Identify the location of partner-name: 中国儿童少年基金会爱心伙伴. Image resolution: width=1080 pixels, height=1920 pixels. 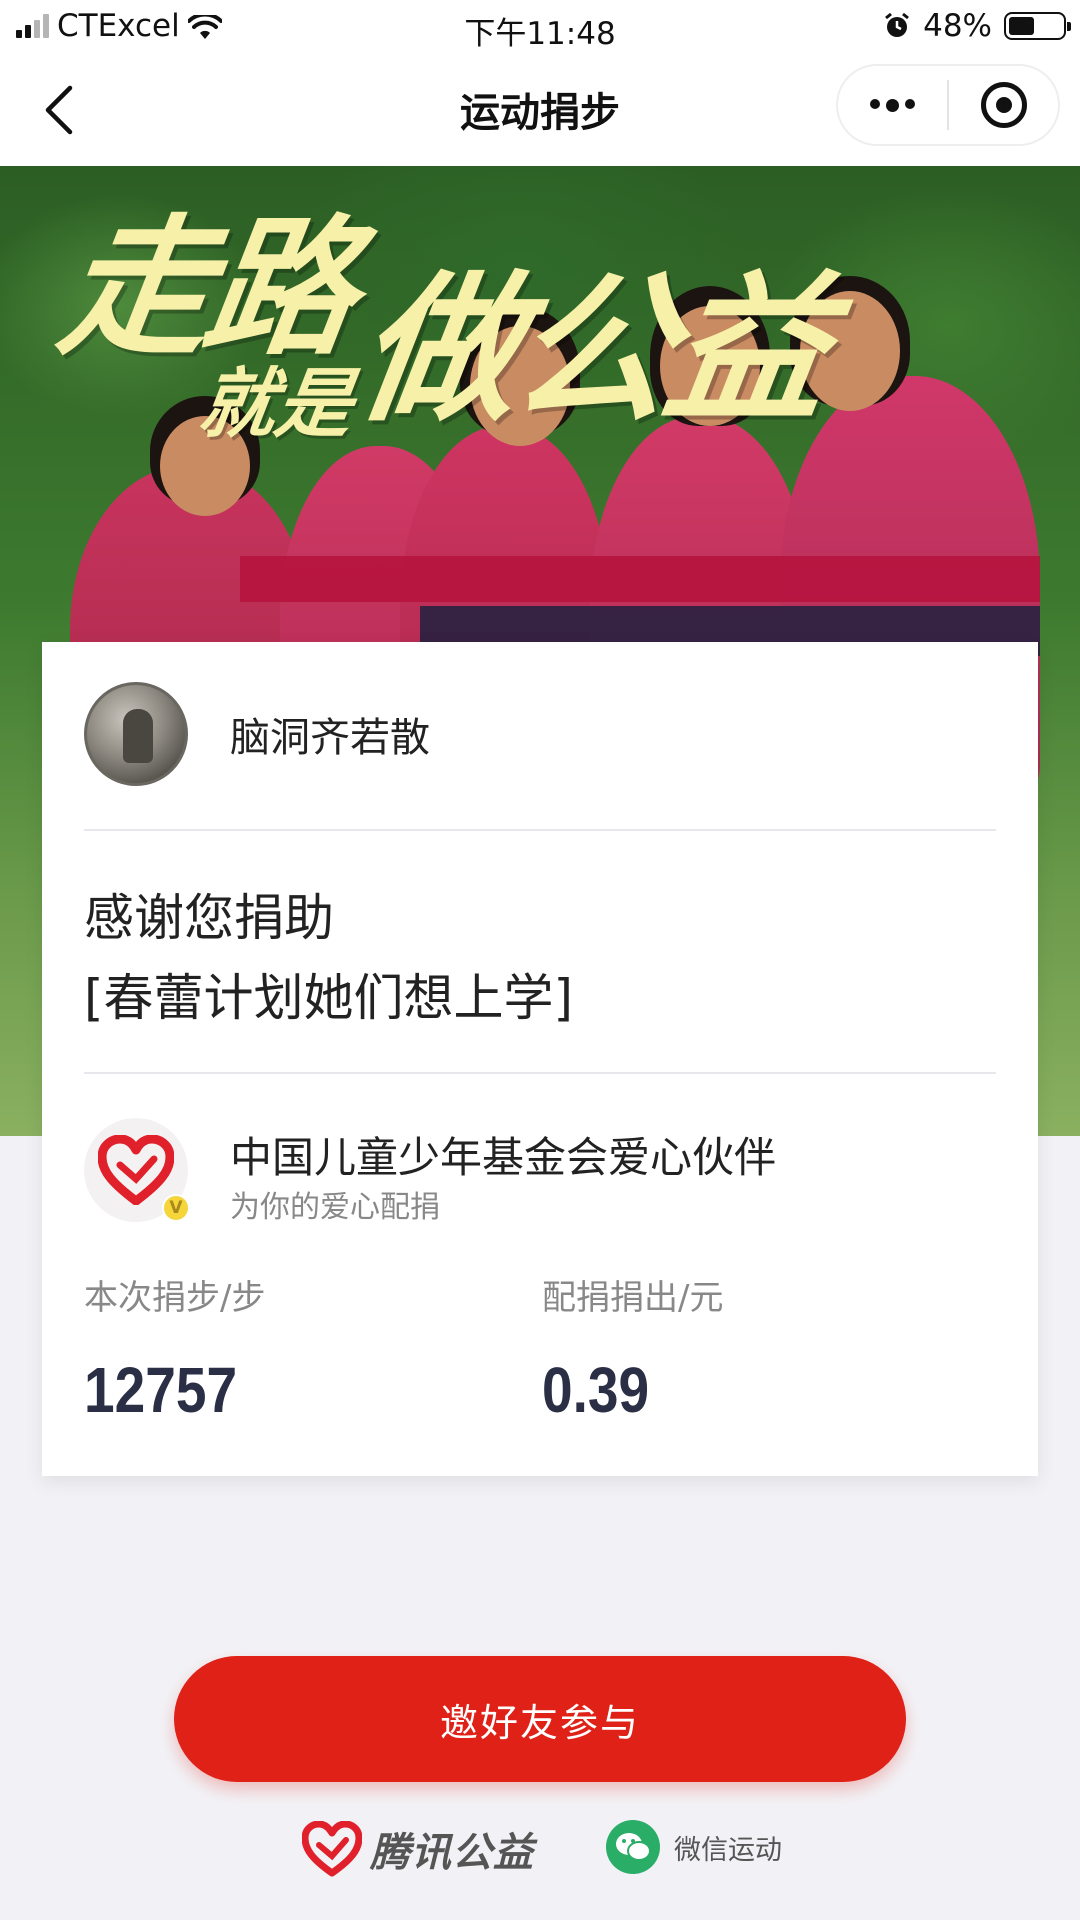
(503, 1157).